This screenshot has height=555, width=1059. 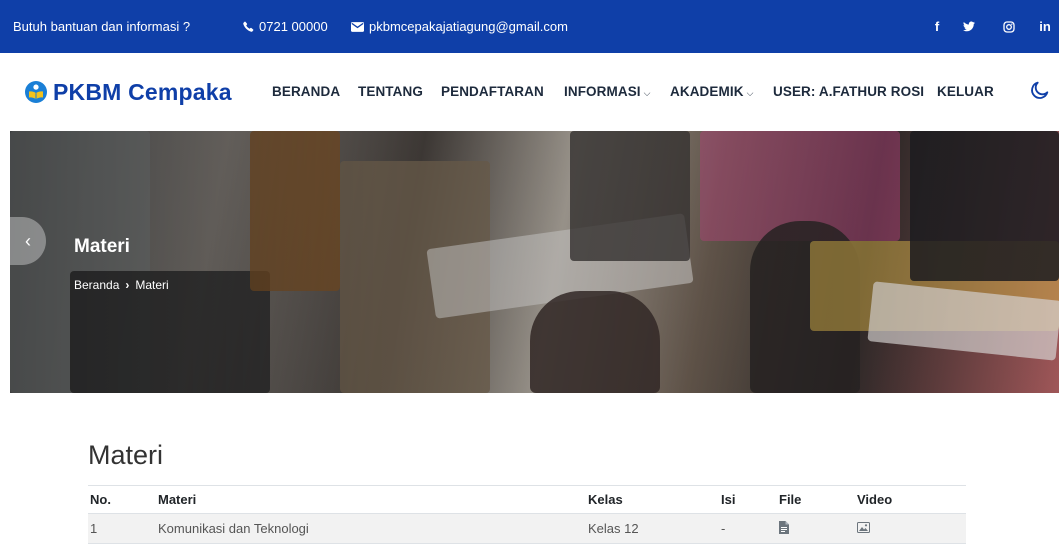 I want to click on nav-informasi: INFORMASI ⌵, so click(x=607, y=91).